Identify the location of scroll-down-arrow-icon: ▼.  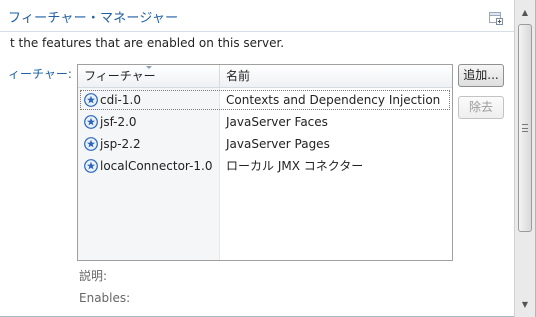
(525, 304).